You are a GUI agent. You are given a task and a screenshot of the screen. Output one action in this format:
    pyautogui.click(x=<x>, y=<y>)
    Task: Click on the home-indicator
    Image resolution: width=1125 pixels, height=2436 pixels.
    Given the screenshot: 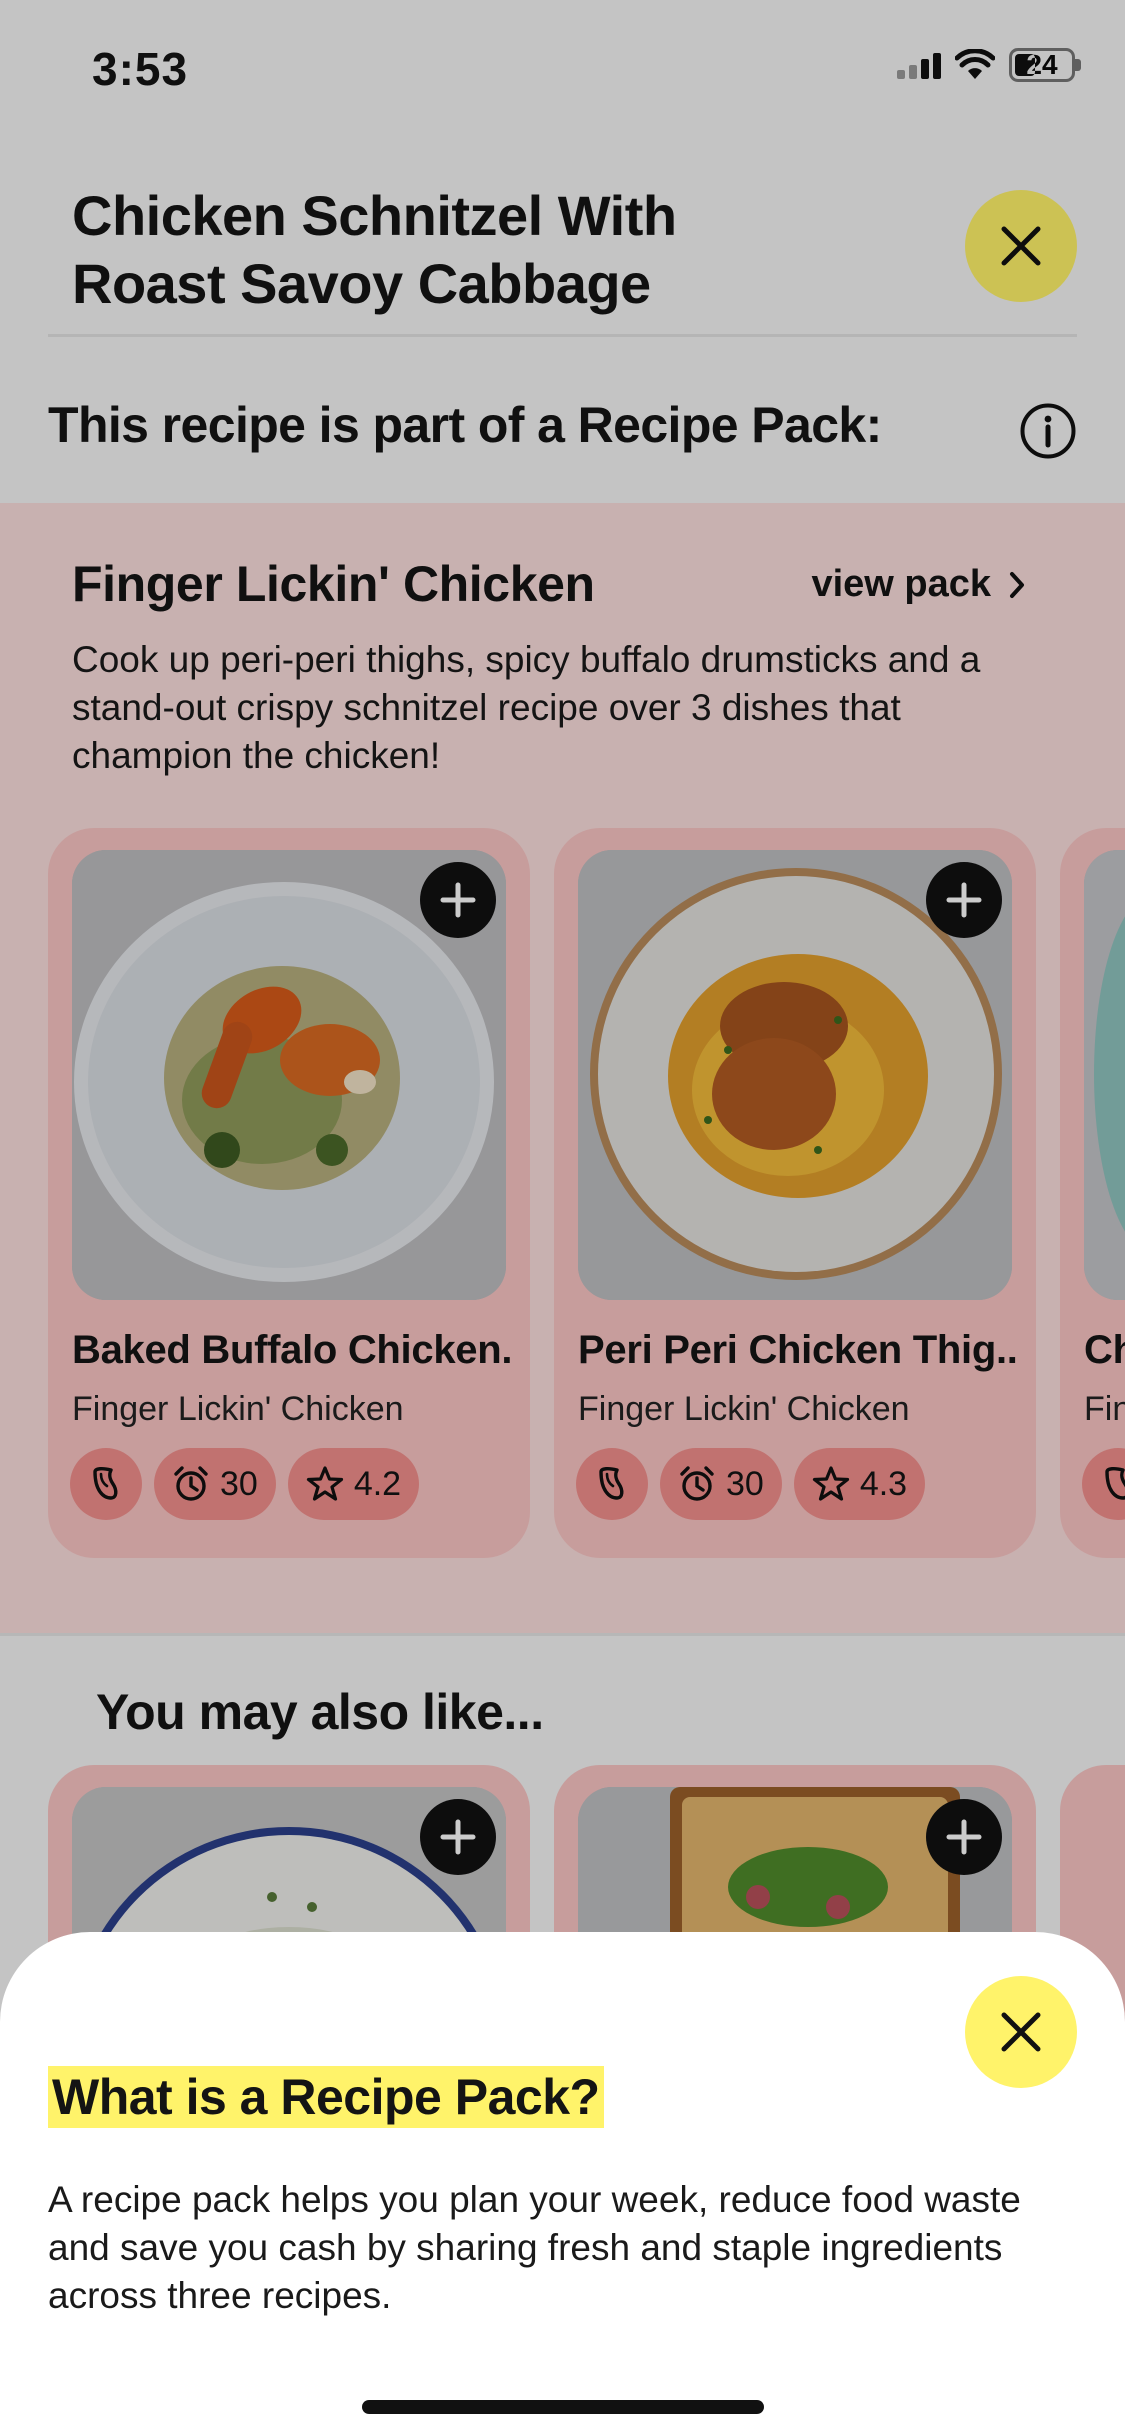 What is the action you would take?
    pyautogui.click(x=563, y=2407)
    